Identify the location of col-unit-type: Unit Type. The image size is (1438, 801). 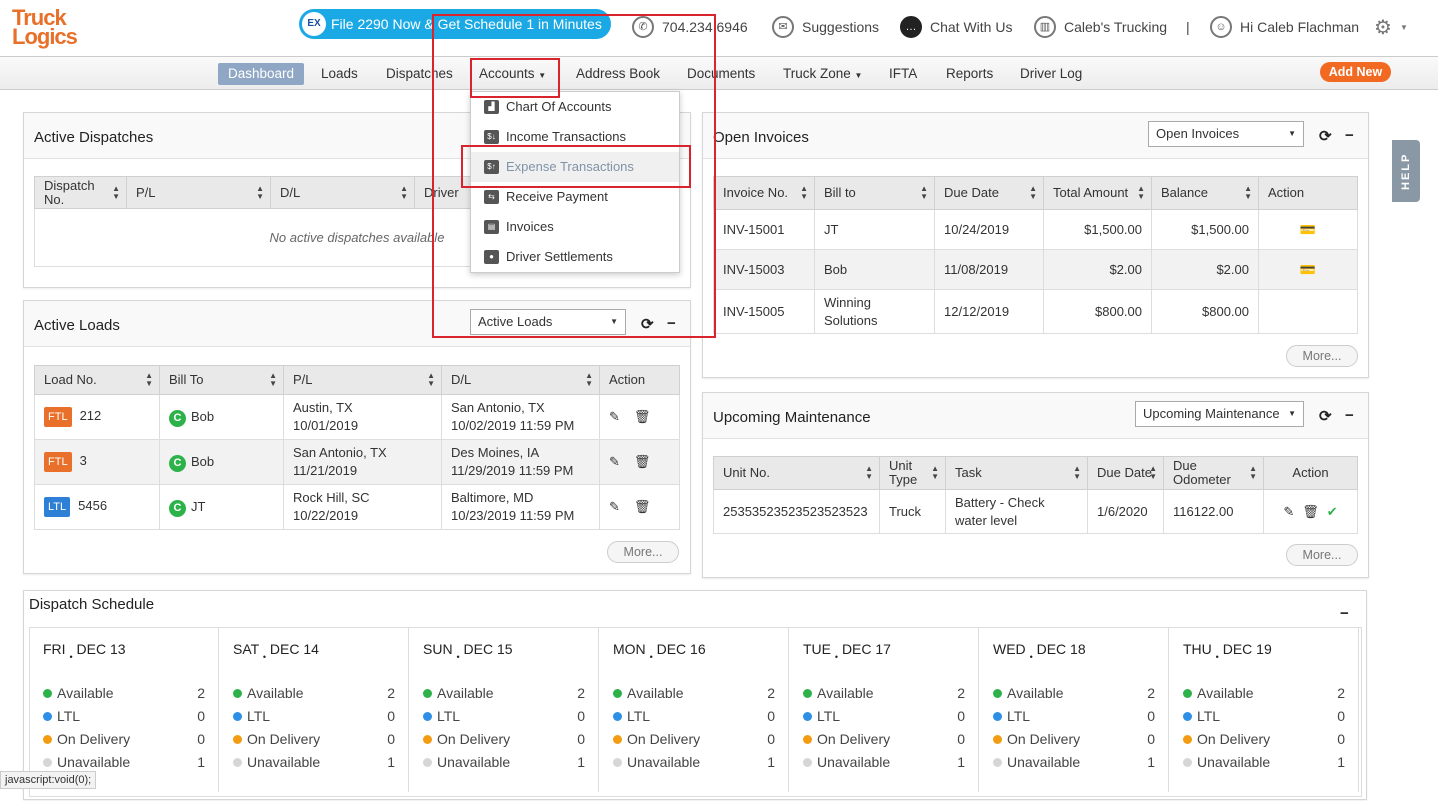
(912, 473).